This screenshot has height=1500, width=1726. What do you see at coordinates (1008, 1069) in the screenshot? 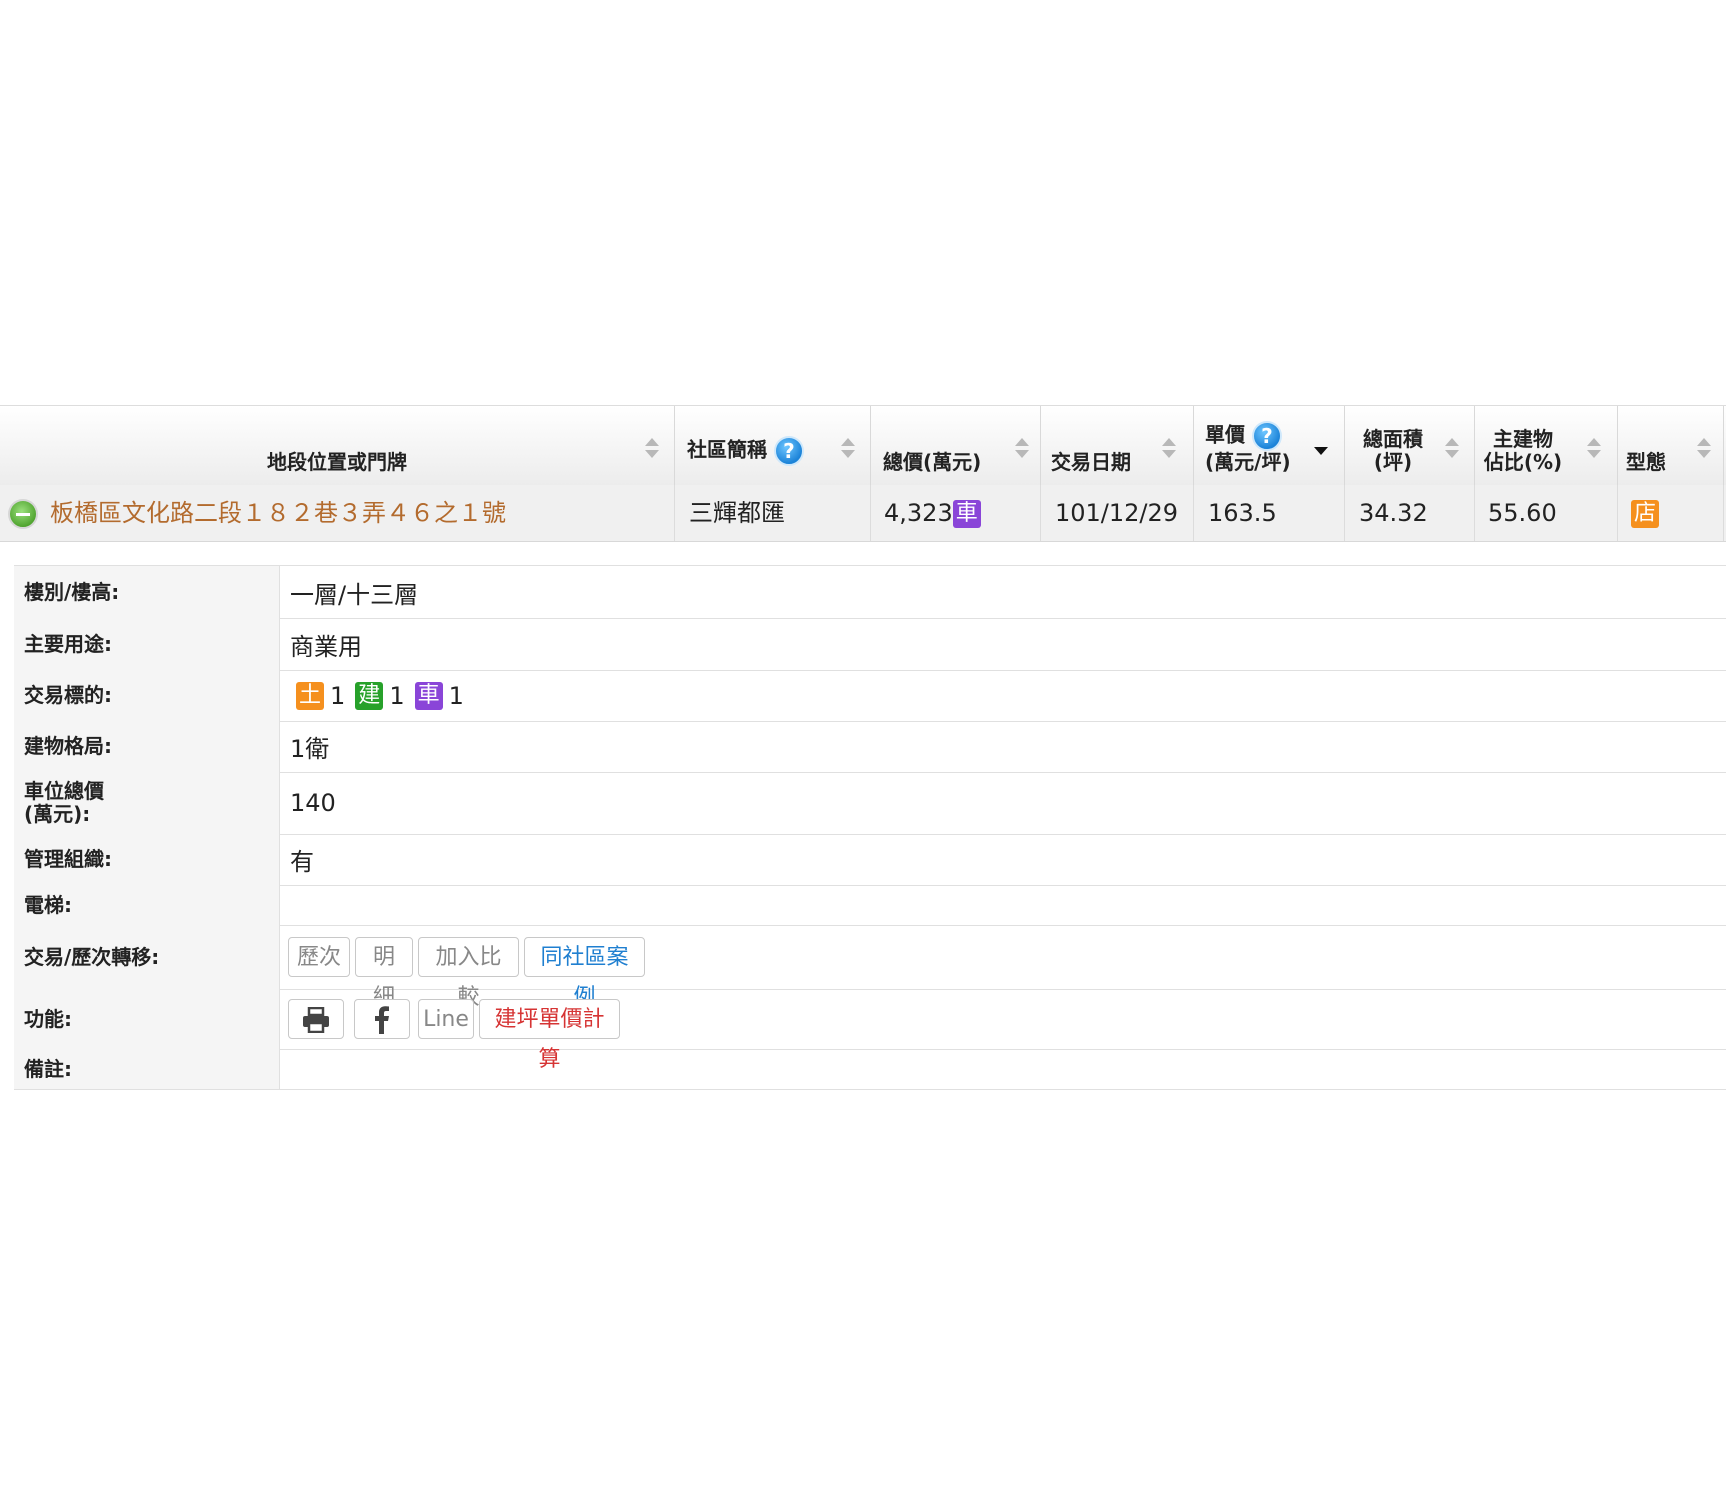
I see `note-value` at bounding box center [1008, 1069].